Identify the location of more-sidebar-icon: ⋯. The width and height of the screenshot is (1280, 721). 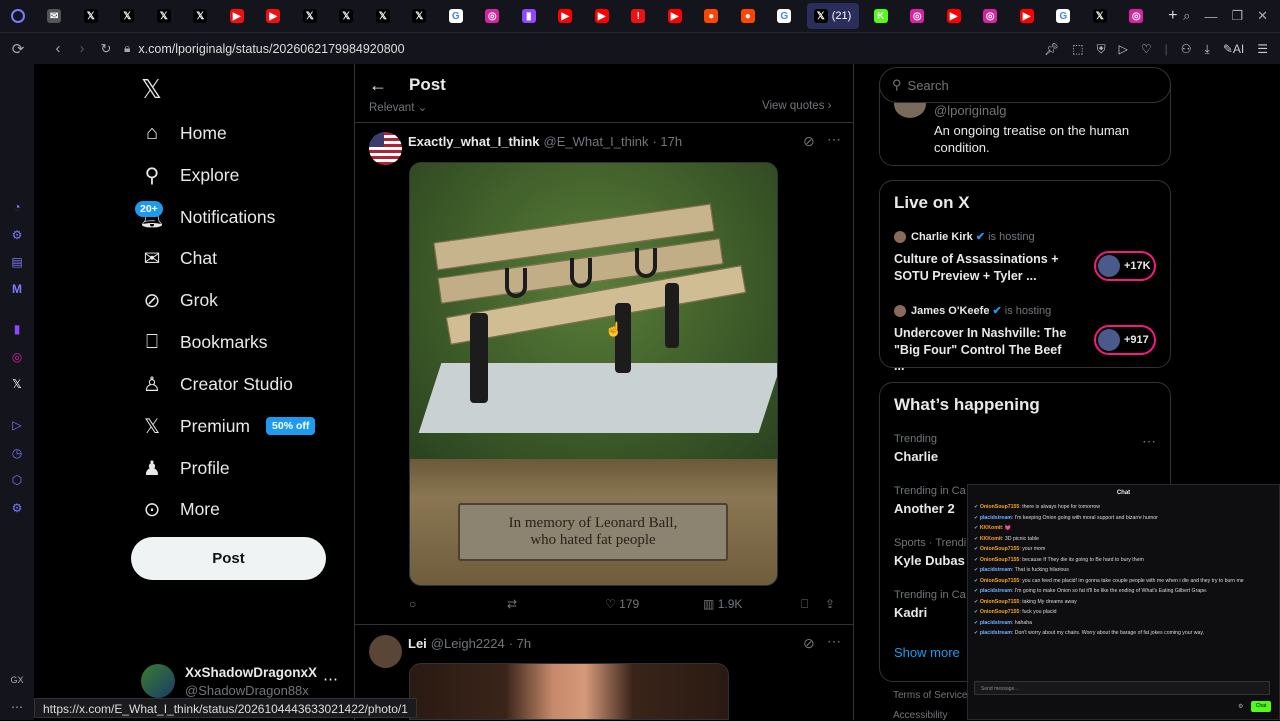
(17, 707).